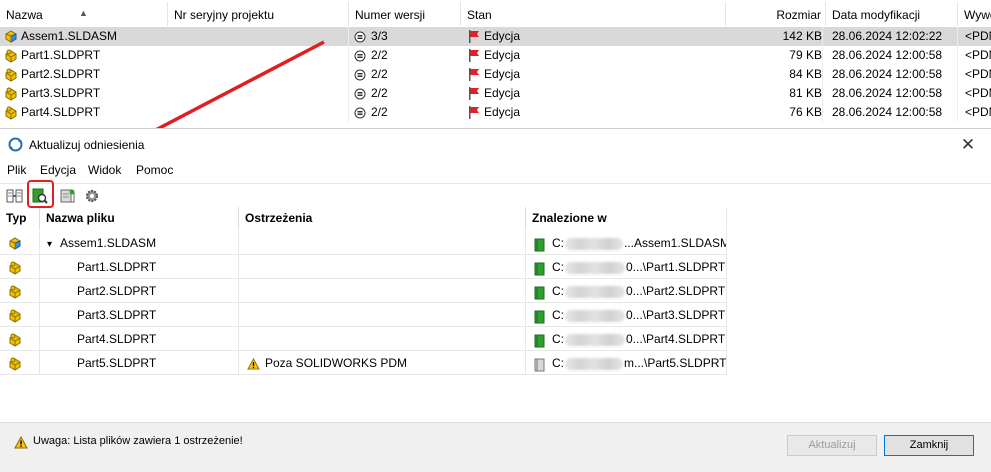  Describe the element at coordinates (363, 267) in the screenshot. I see `reference-row: Part1.SLDPRT C: 0...\Part1.SLDPRT` at that location.